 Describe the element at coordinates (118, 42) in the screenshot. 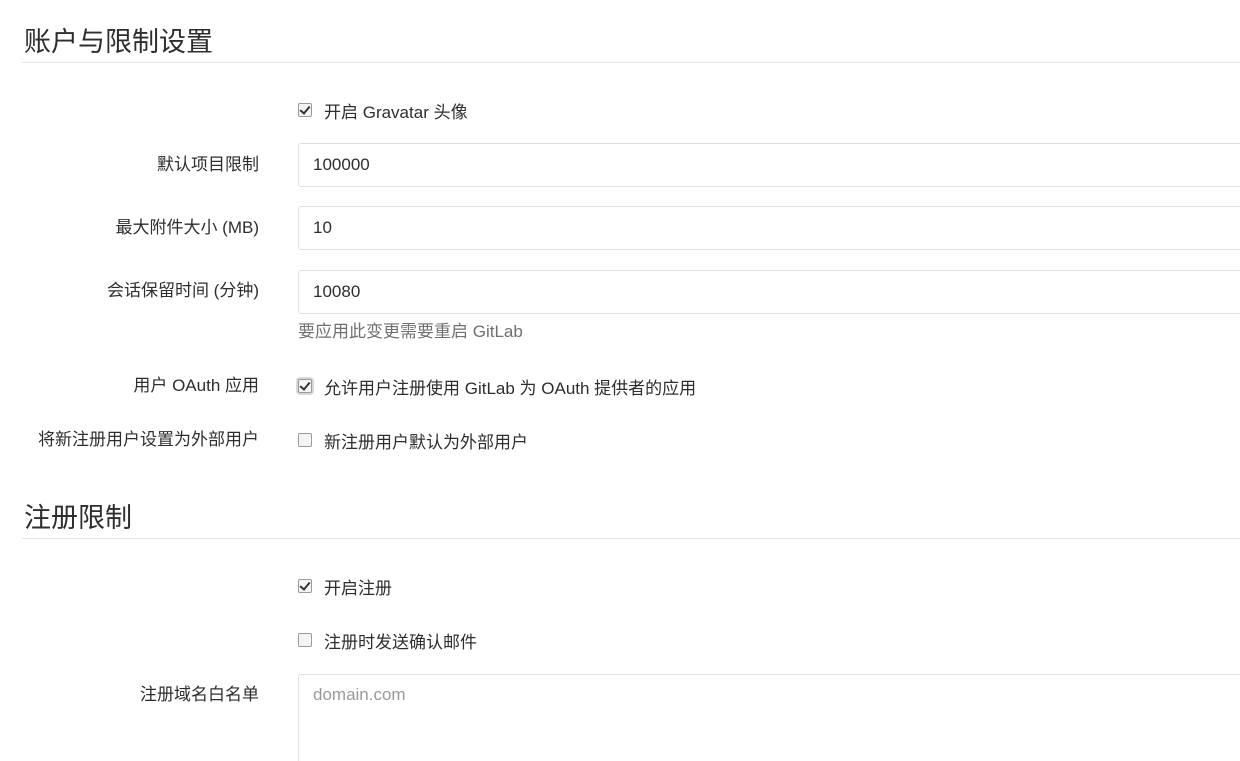

I see `account-limits-section-title: 账户与限制设置` at that location.